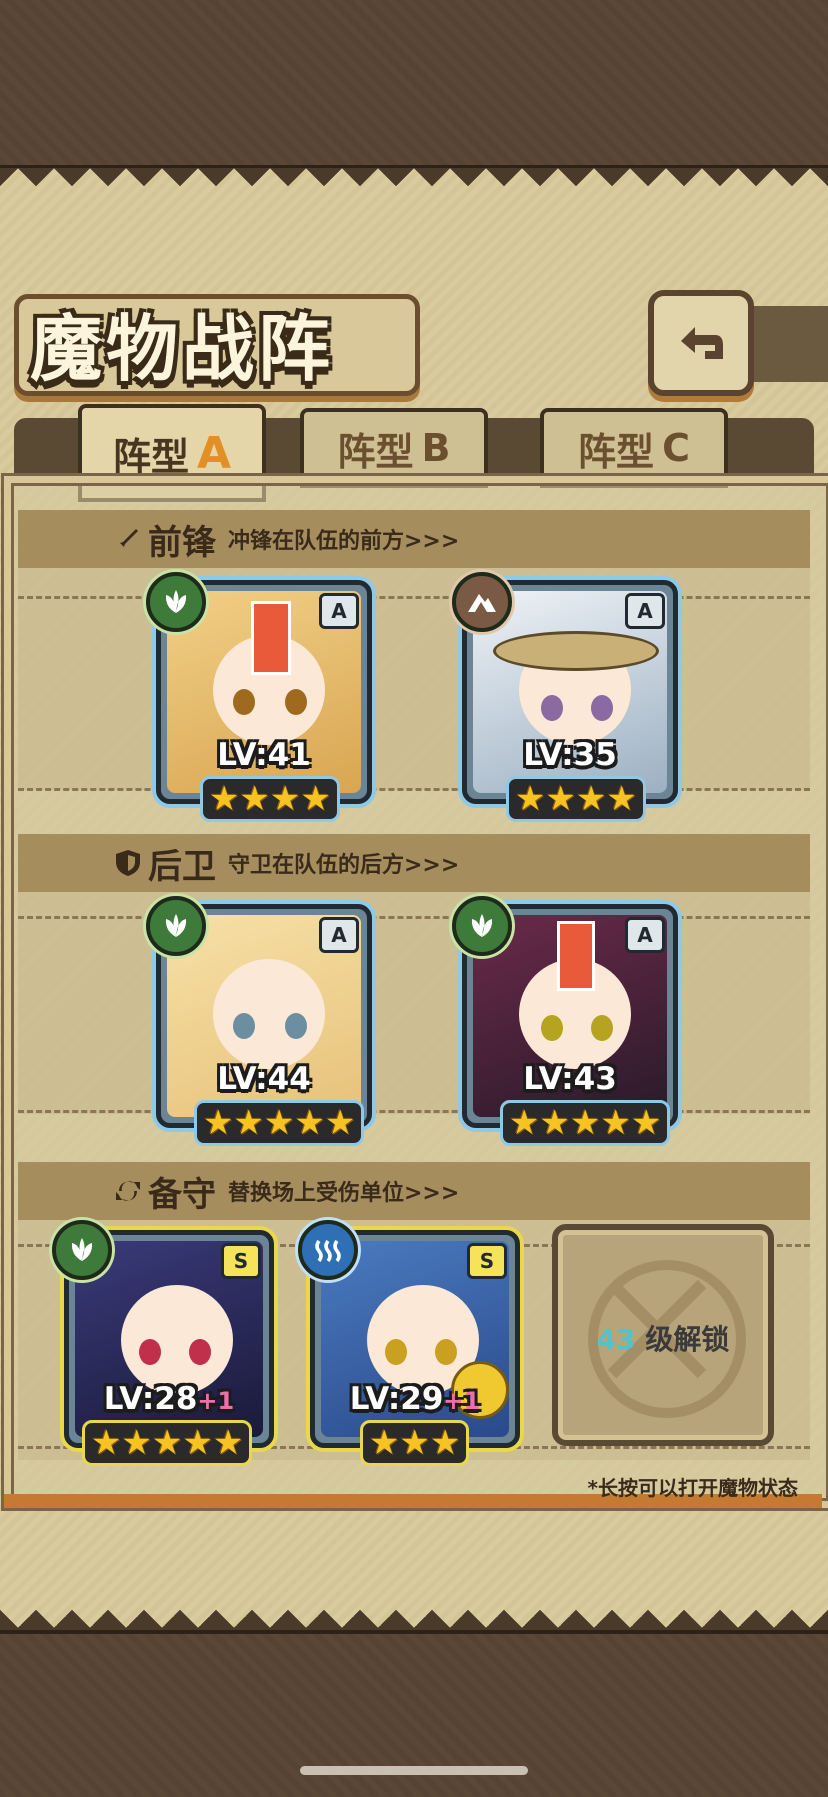 The image size is (828, 1797). Describe the element at coordinates (264, 1079) in the screenshot. I see `level-value: LV:44` at that location.